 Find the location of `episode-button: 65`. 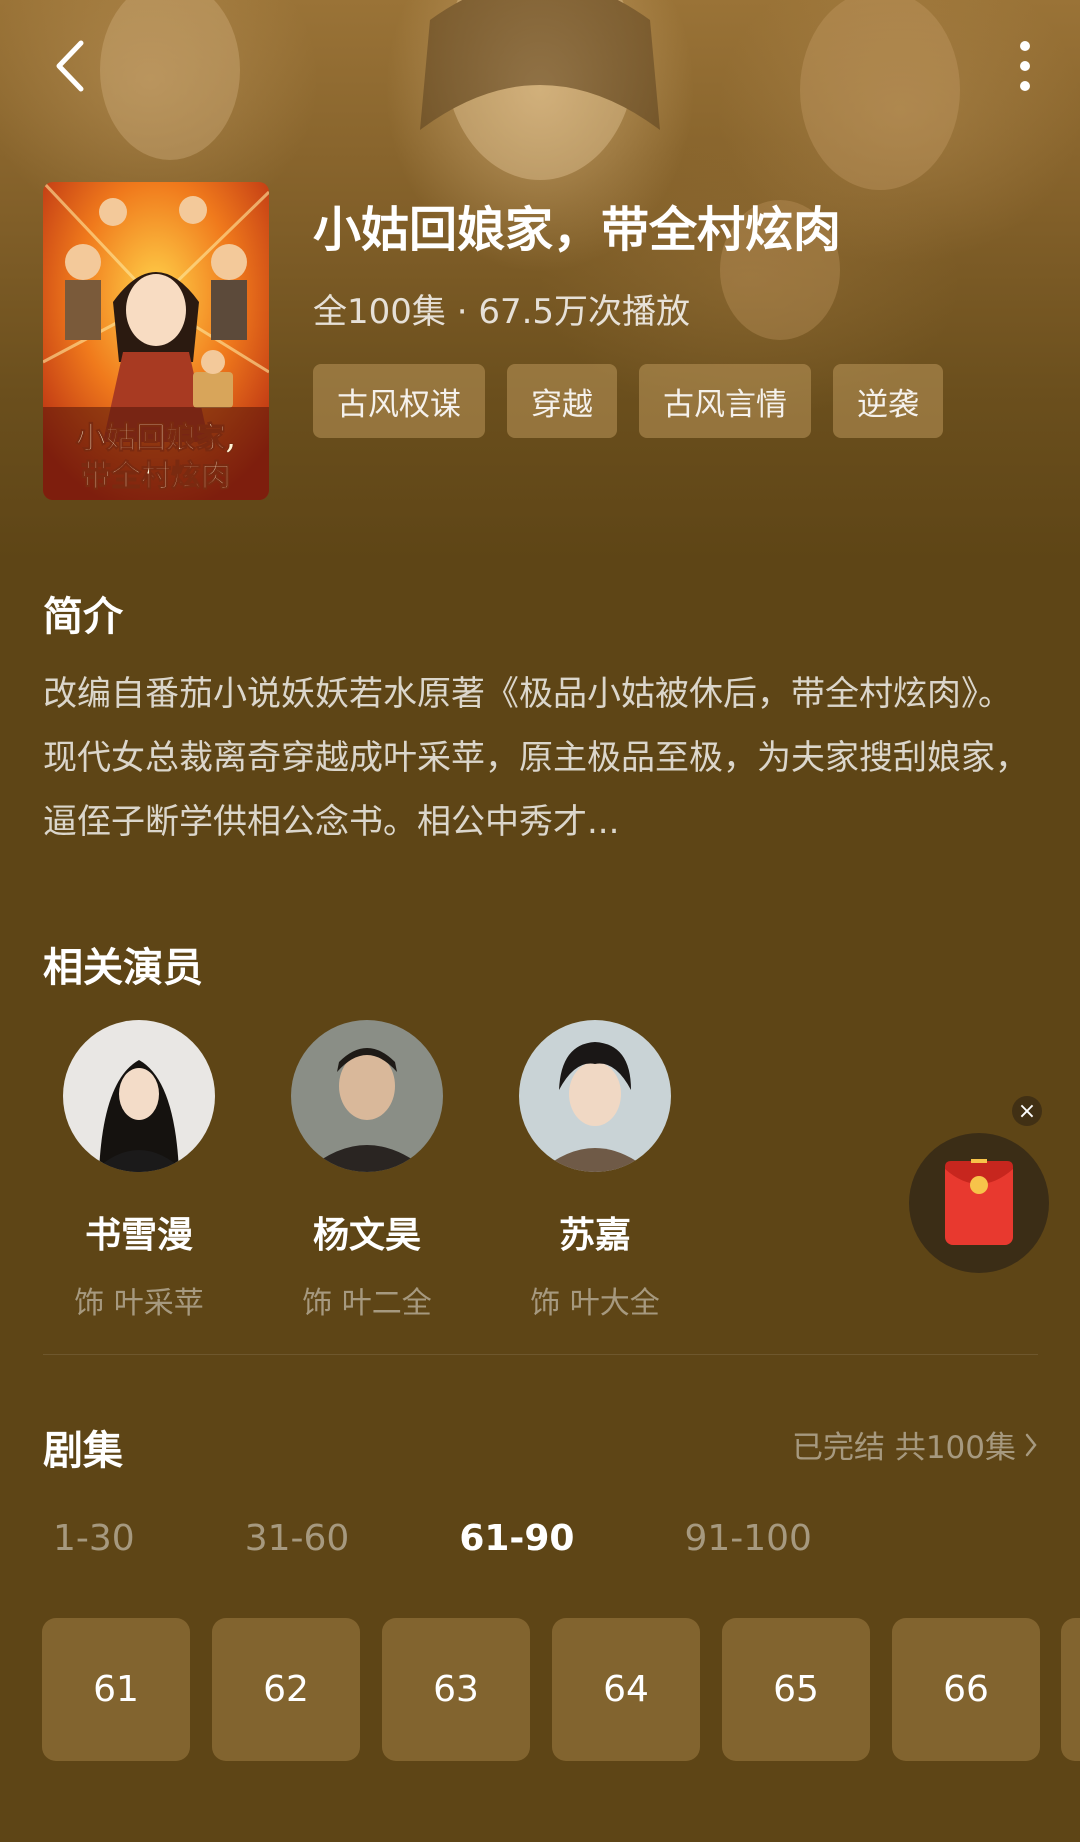

episode-button: 65 is located at coordinates (796, 1689).